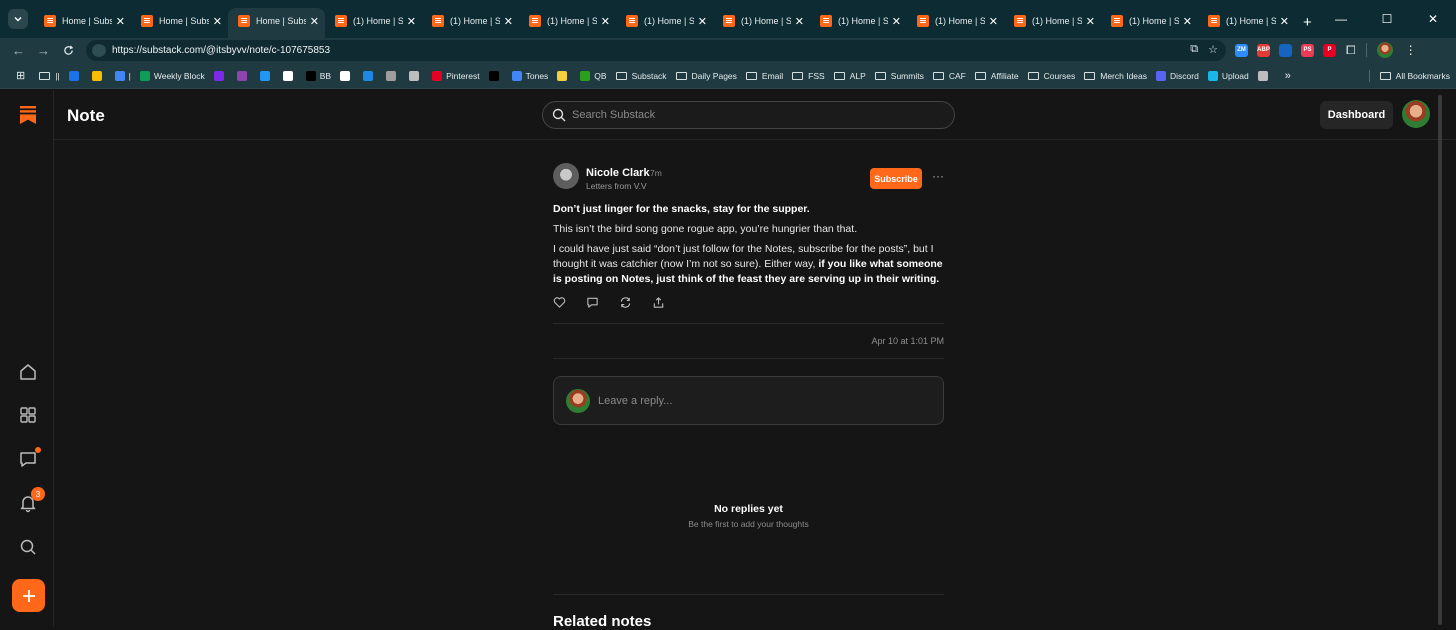  Describe the element at coordinates (1387, 19) in the screenshot. I see `maximize-button: ☐` at that location.